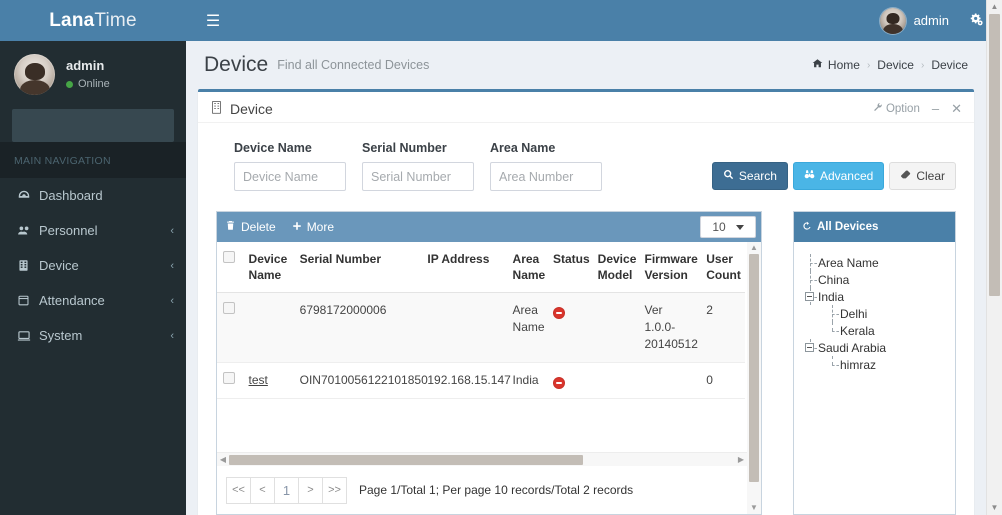 The width and height of the screenshot is (1002, 515). I want to click on sidebar-item-label: Dashboard, so click(71, 195).